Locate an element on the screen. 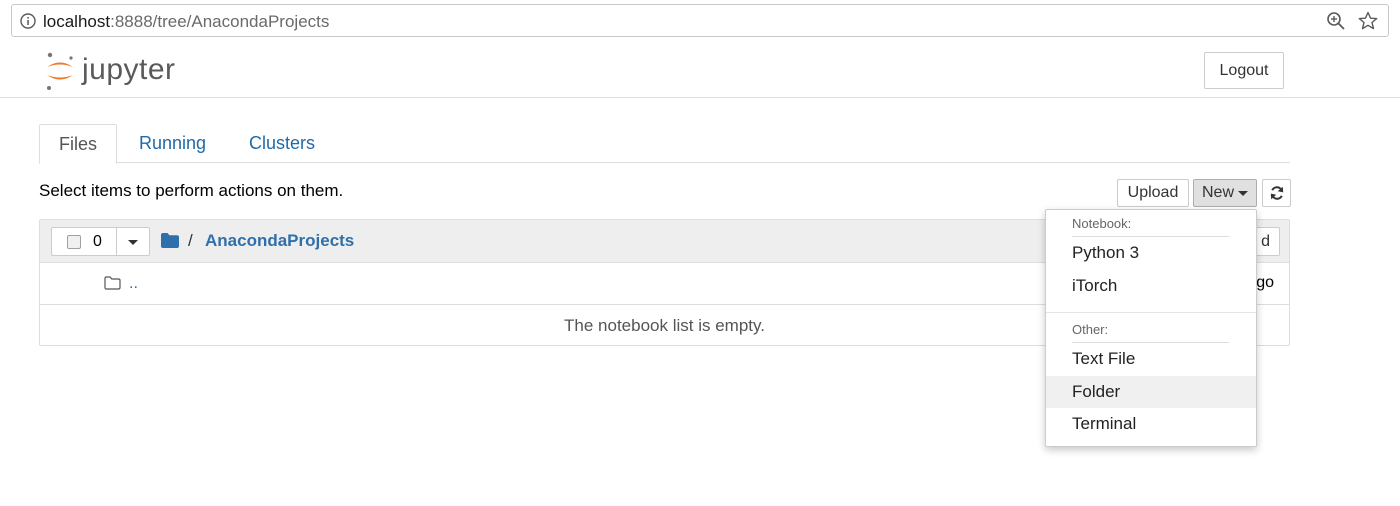 The width and height of the screenshot is (1400, 506). tab-files: Files is located at coordinates (78, 144).